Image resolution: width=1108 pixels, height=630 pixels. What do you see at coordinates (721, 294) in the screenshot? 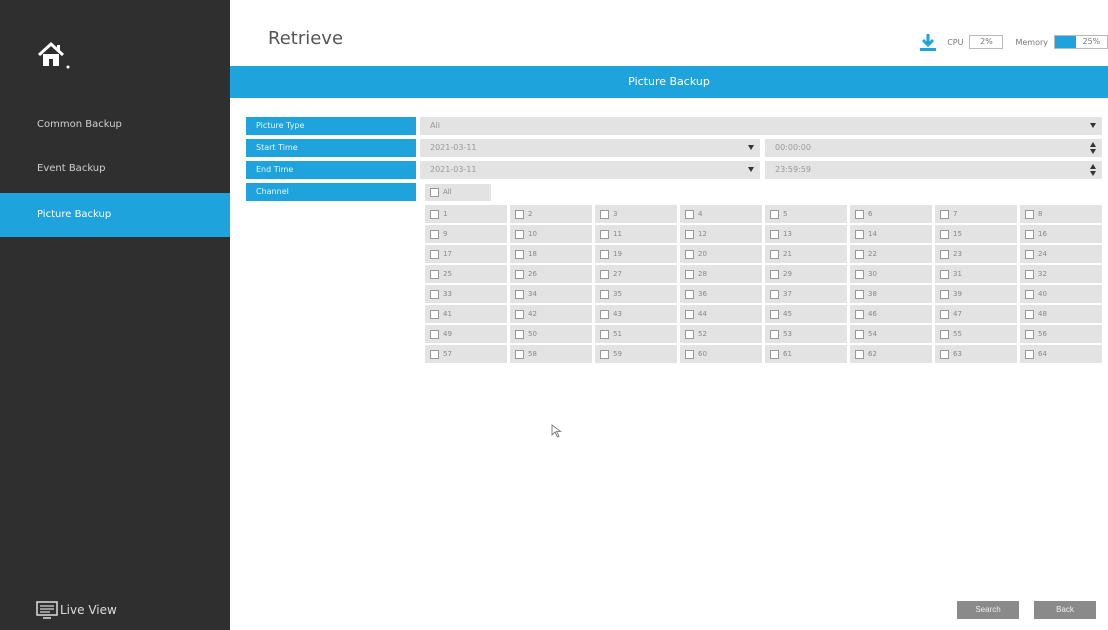
I see `channel-checkbox: 36` at bounding box center [721, 294].